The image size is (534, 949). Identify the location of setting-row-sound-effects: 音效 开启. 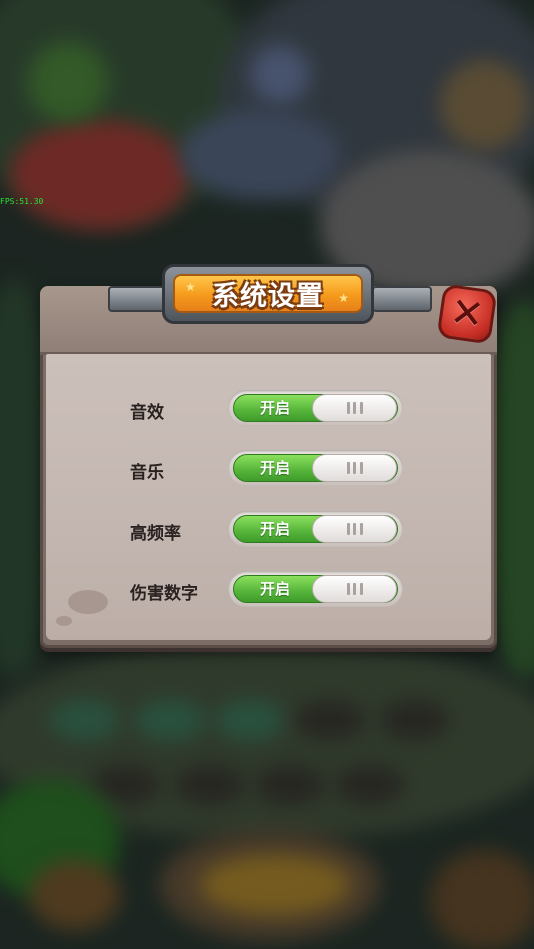
(267, 408).